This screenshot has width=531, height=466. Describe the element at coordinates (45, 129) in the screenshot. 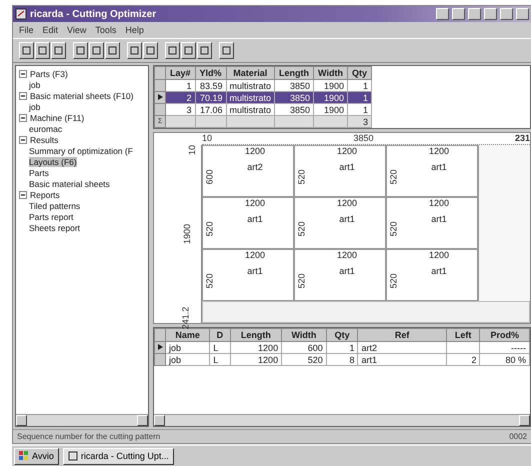

I see `tree-item: euromac` at that location.